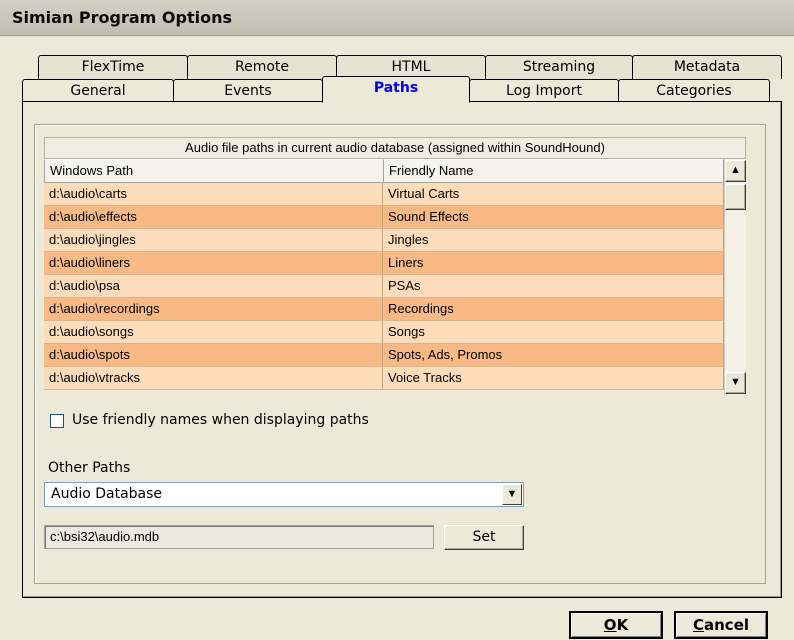 This screenshot has height=640, width=794. What do you see at coordinates (553, 355) in the screenshot?
I see `cell-friendly-name: Spots, Ads, Promos` at bounding box center [553, 355].